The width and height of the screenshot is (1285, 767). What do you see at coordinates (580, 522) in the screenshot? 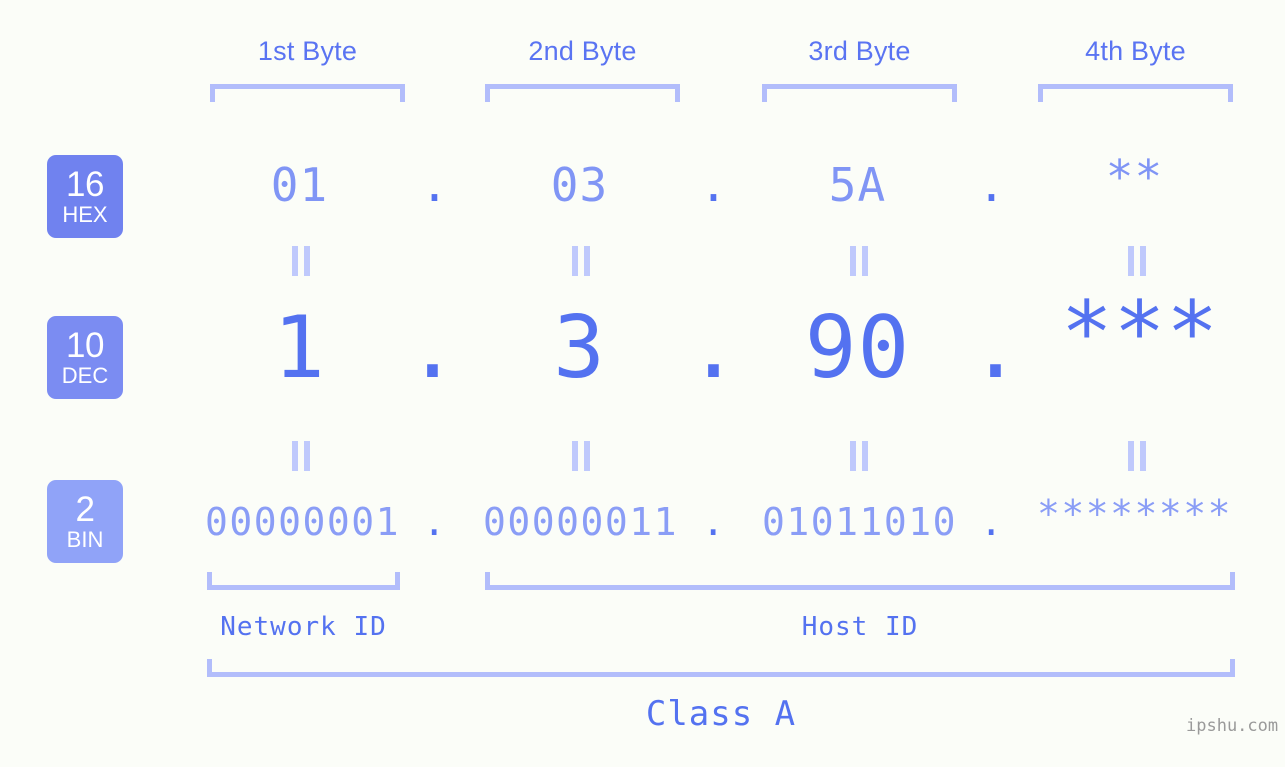
I see `bin-byte-2: 00000011` at bounding box center [580, 522].